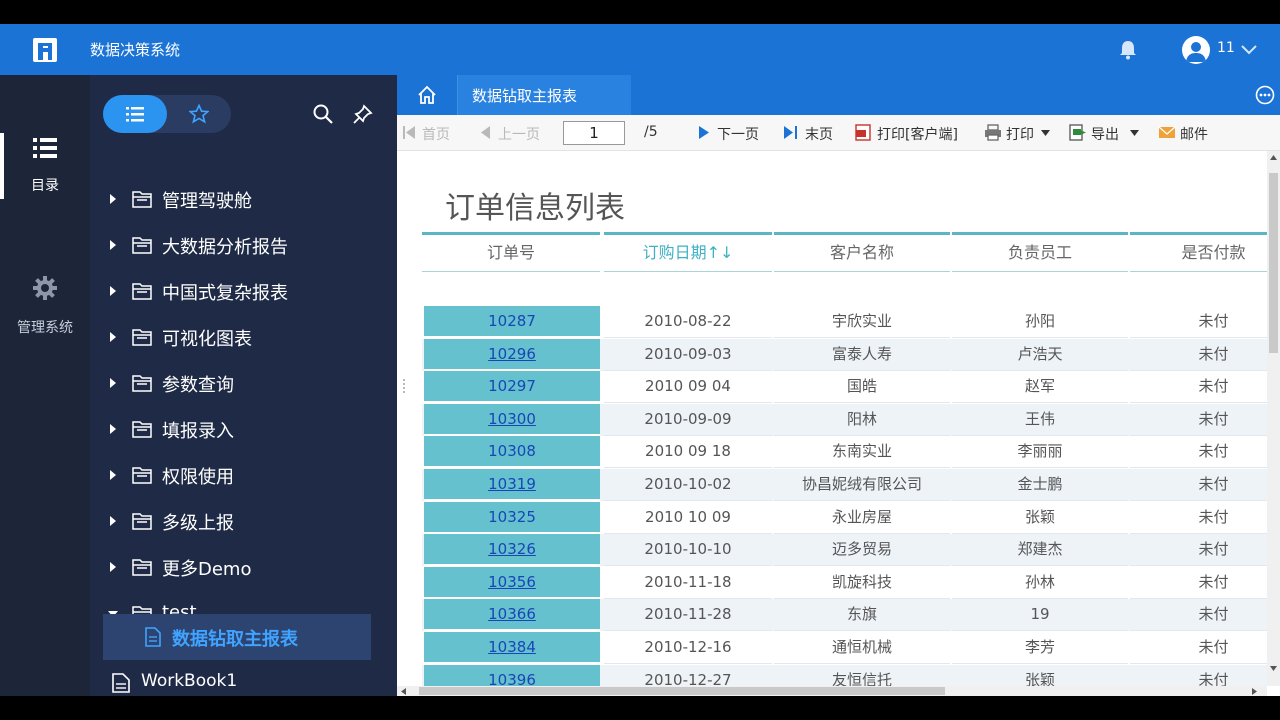 This screenshot has width=1280, height=720. What do you see at coordinates (1273, 668) in the screenshot?
I see `scroll-down-icon` at bounding box center [1273, 668].